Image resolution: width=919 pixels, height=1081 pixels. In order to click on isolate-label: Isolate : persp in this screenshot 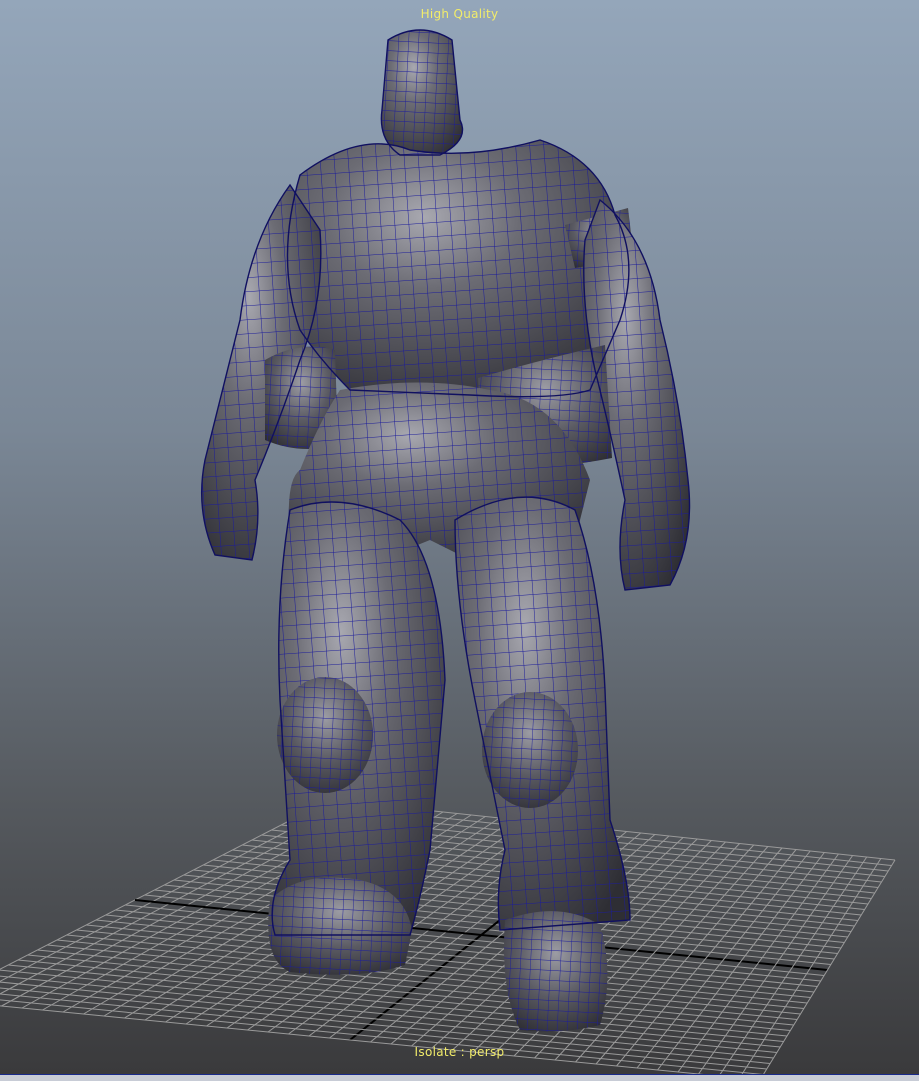, I will do `click(459, 1052)`.